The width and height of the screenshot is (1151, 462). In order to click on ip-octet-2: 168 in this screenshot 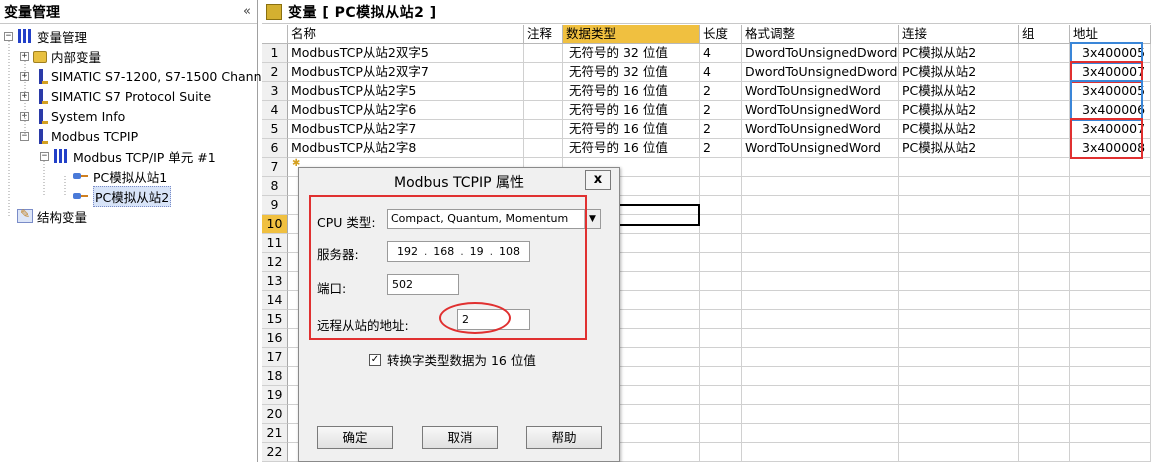, I will do `click(443, 251)`.